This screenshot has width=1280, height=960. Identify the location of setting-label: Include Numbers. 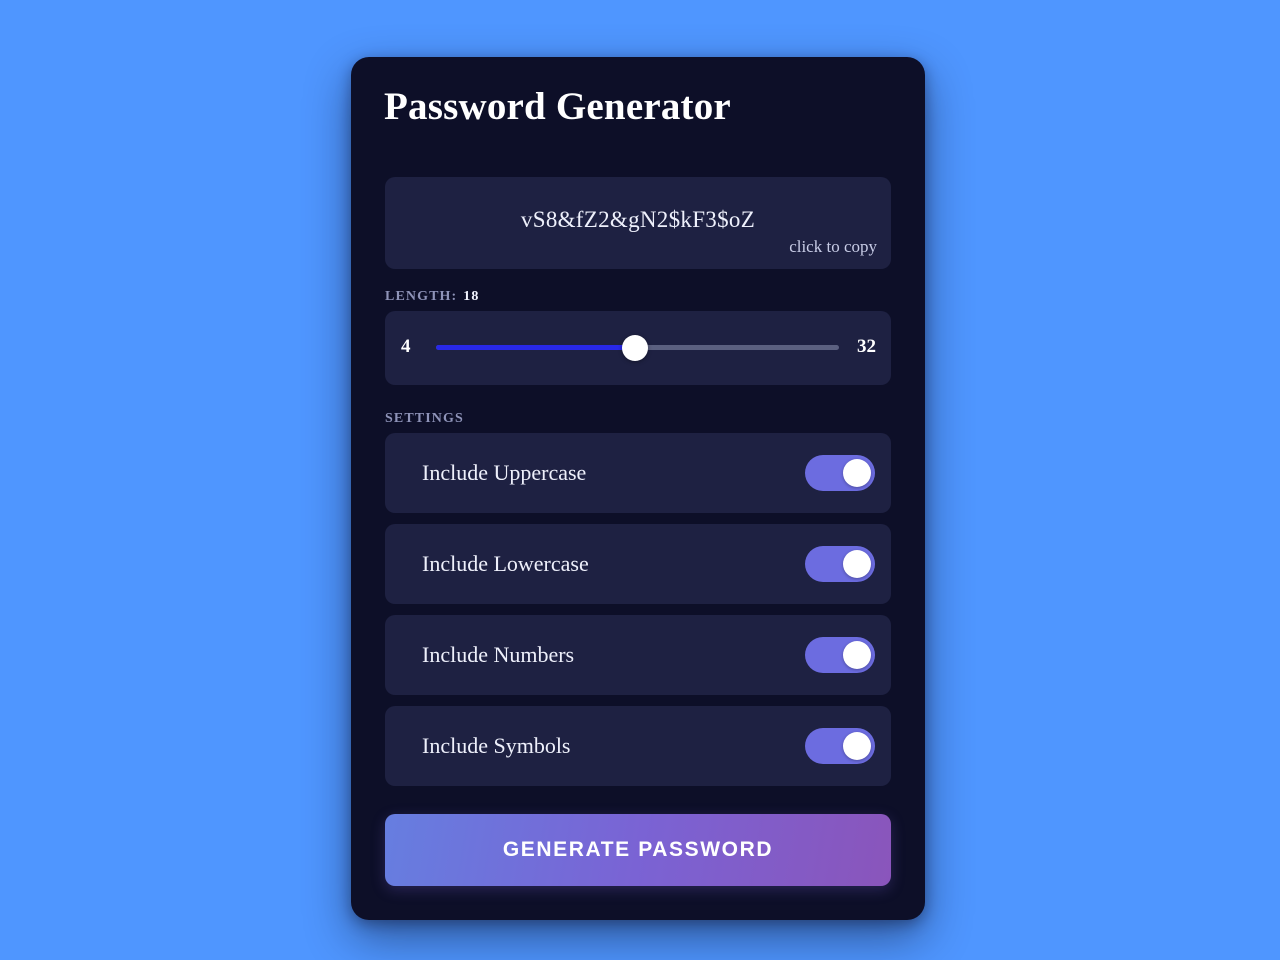
(498, 654).